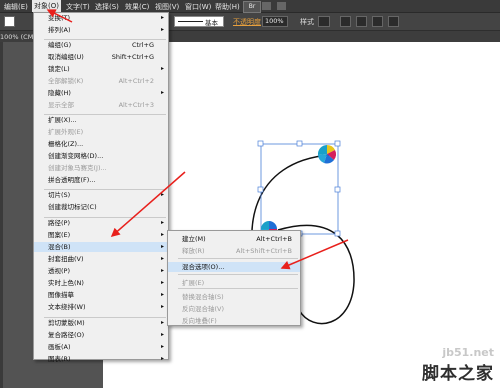 This screenshot has width=500, height=388. Describe the element at coordinates (101, 93) in the screenshot. I see `object-menu-item: 隐藏(H) ▸` at that location.